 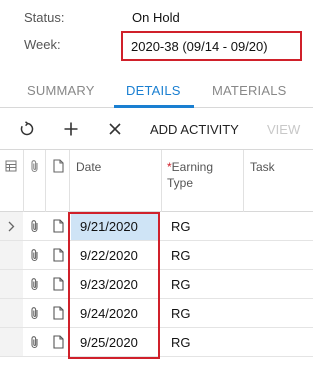 I want to click on row-selector-icon, so click(x=11, y=167).